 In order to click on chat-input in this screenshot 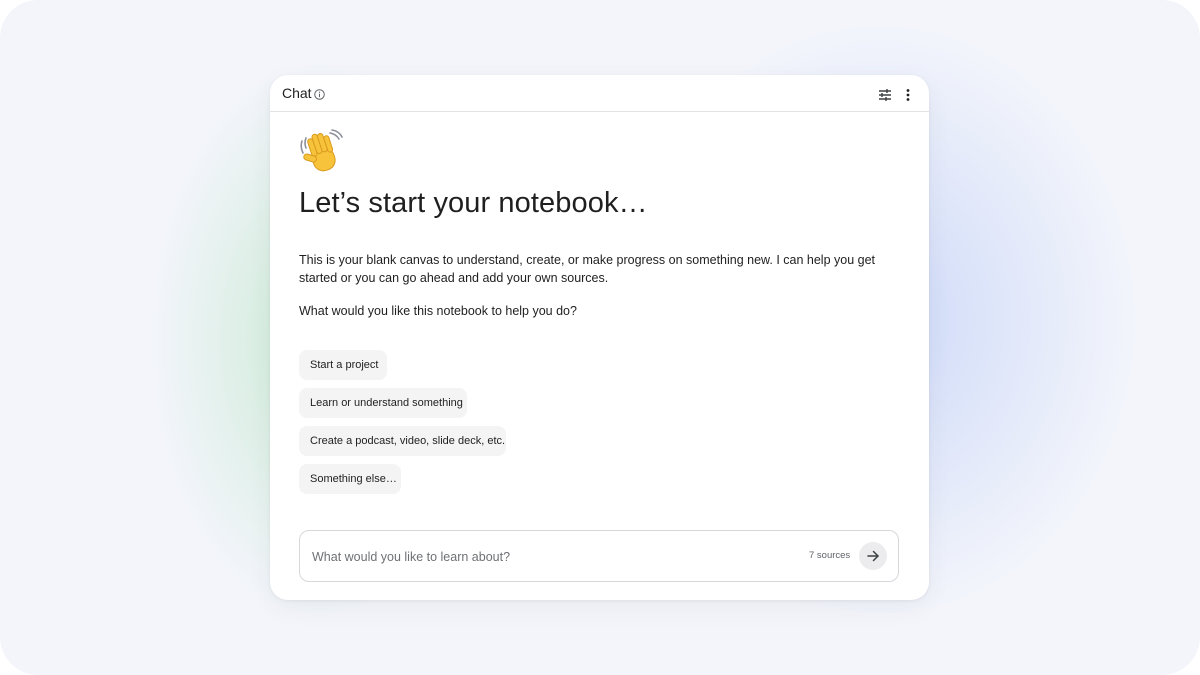, I will do `click(552, 557)`.